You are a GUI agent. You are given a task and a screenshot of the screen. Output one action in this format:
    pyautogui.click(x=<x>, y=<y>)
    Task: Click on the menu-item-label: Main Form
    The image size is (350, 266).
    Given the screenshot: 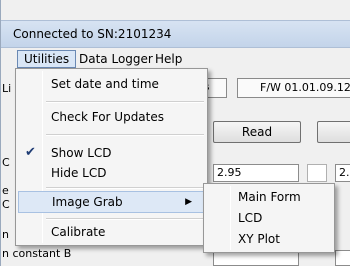 What is the action you would take?
    pyautogui.click(x=269, y=197)
    